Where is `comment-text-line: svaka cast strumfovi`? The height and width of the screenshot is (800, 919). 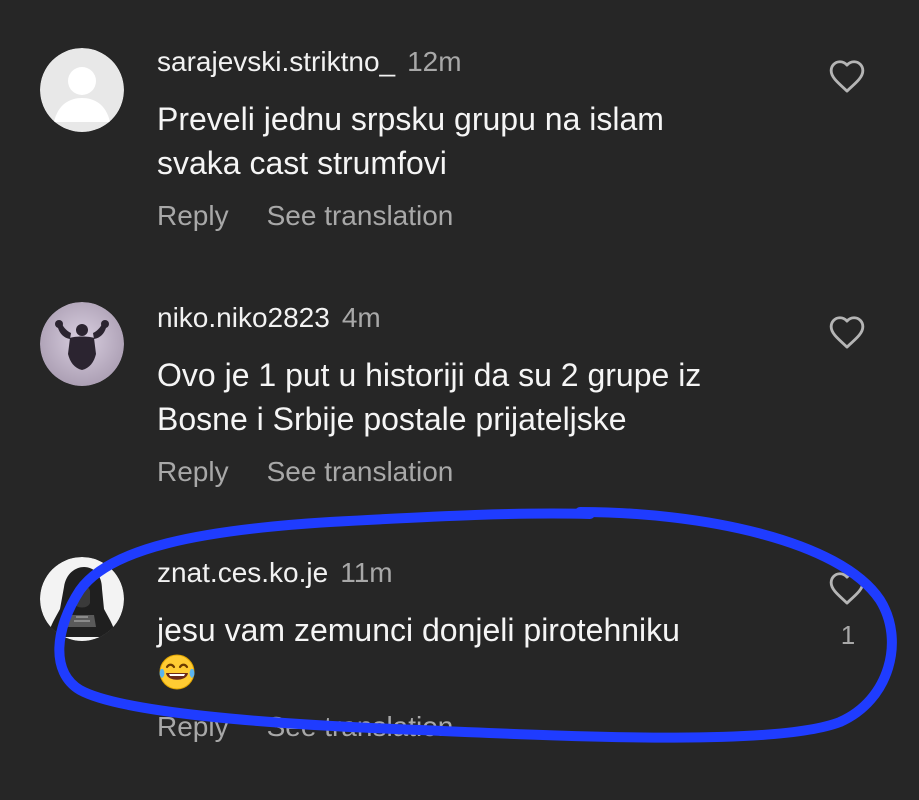
comment-text-line: svaka cast strumfovi is located at coordinates (302, 163).